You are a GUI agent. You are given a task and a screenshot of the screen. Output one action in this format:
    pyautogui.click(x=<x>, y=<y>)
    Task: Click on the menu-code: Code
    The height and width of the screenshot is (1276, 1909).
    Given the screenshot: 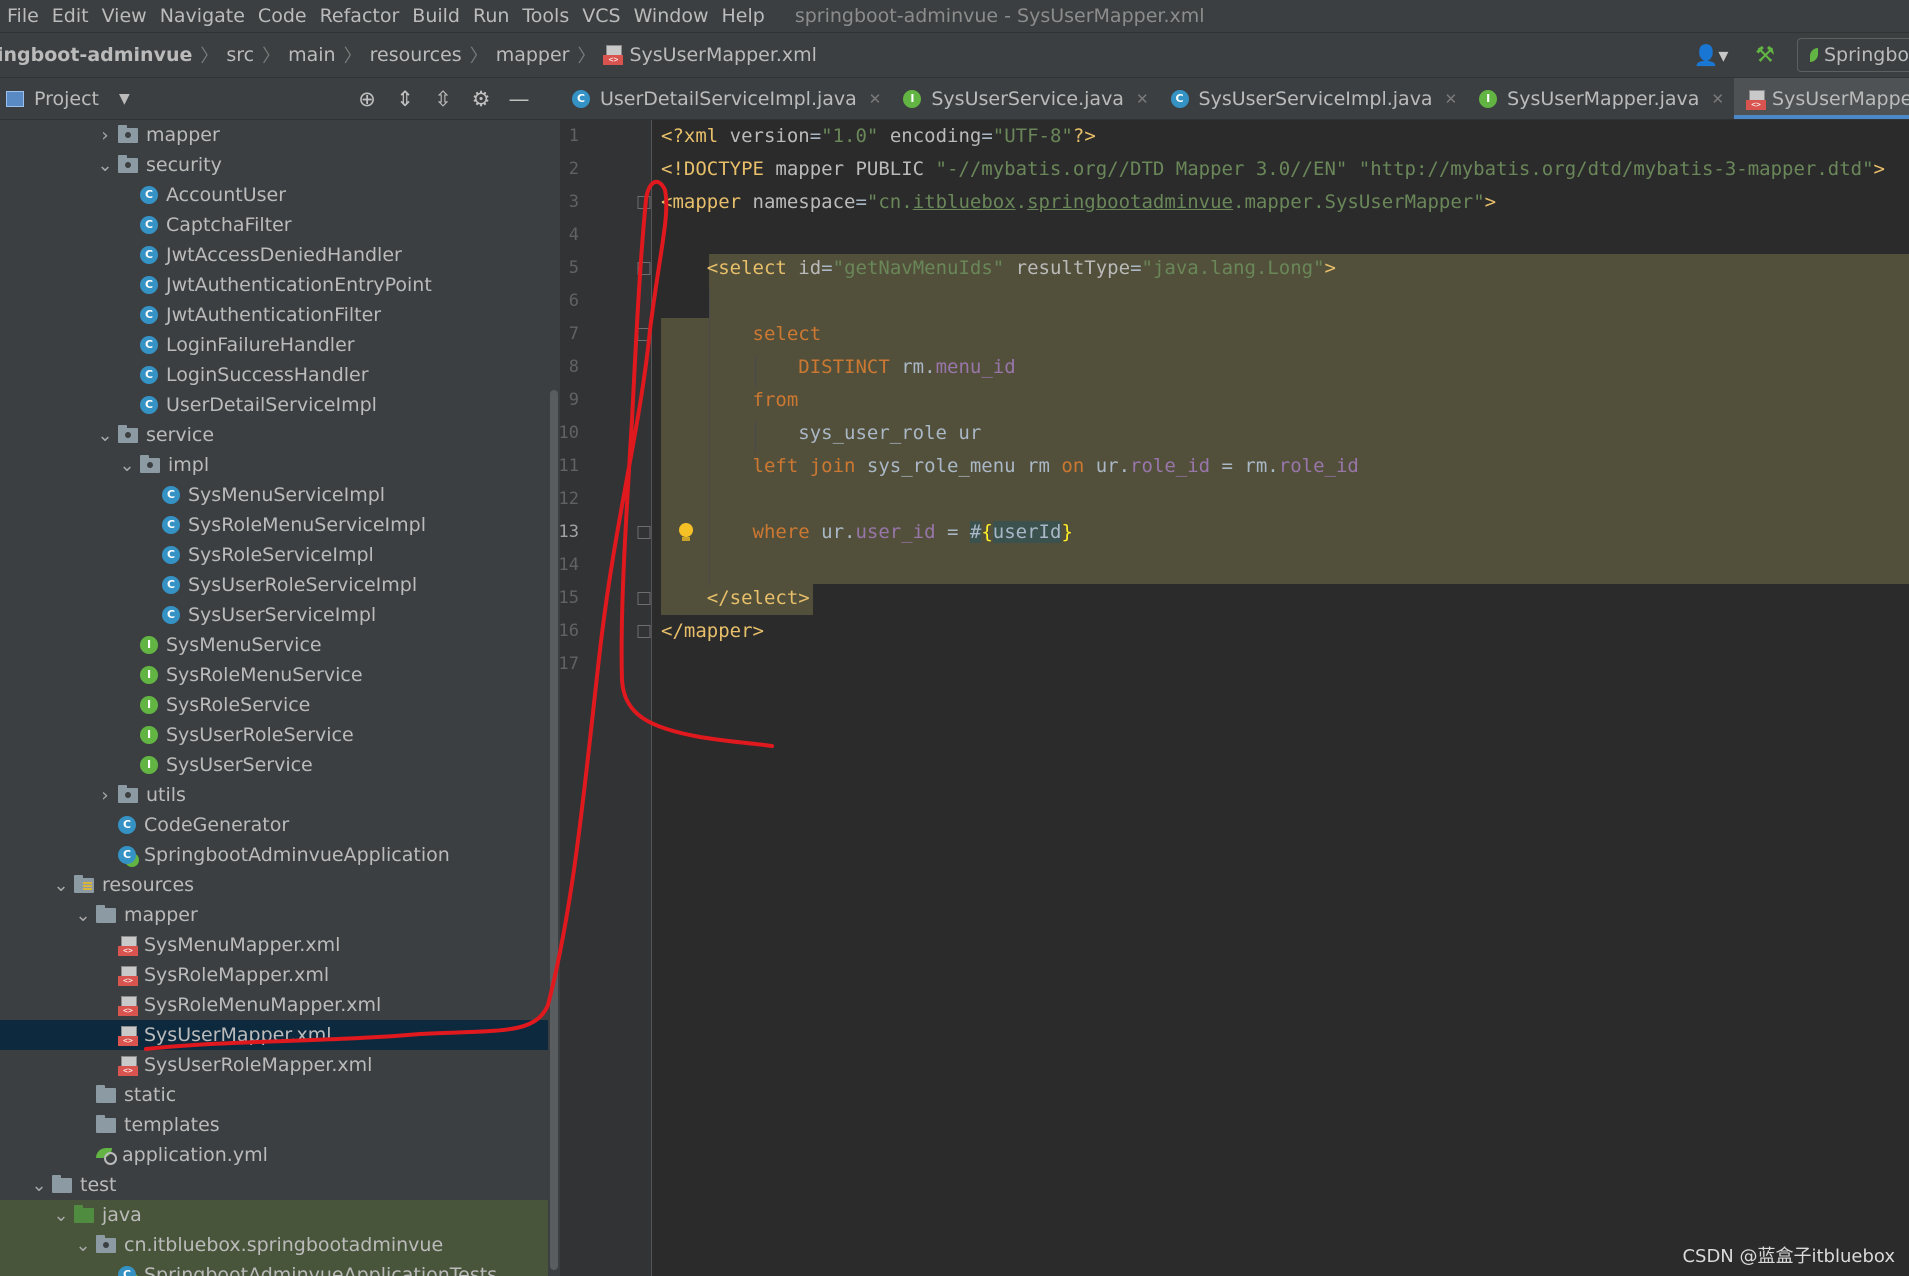 What is the action you would take?
    pyautogui.click(x=282, y=16)
    